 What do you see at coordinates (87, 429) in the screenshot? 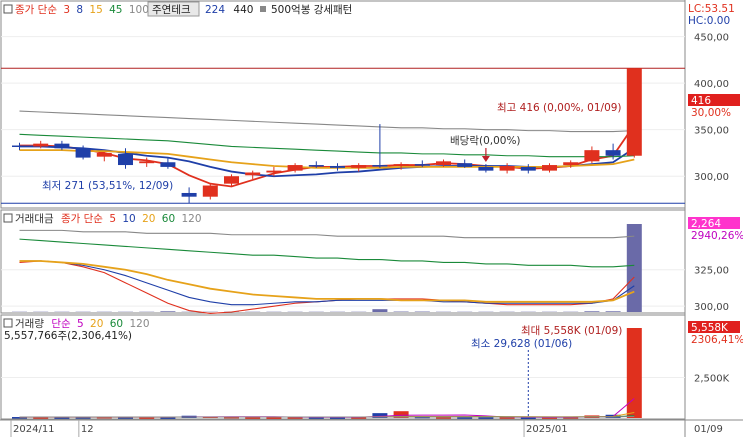
I see `x-tick-label: 12` at bounding box center [87, 429].